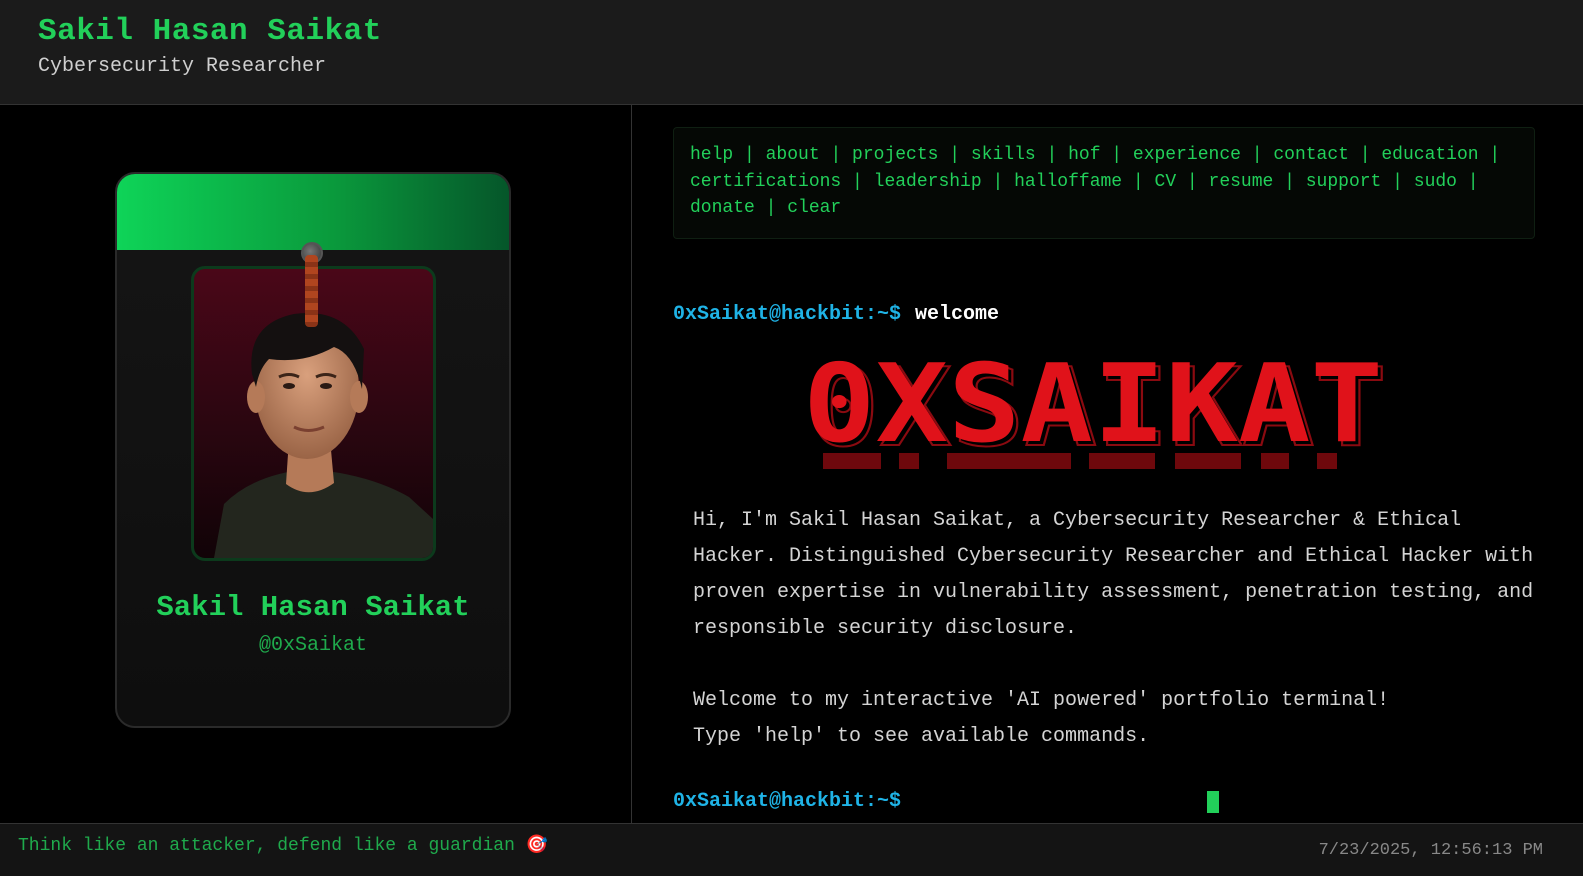 The height and width of the screenshot is (876, 1583). I want to click on cmd-hof: hof, so click(1084, 155).